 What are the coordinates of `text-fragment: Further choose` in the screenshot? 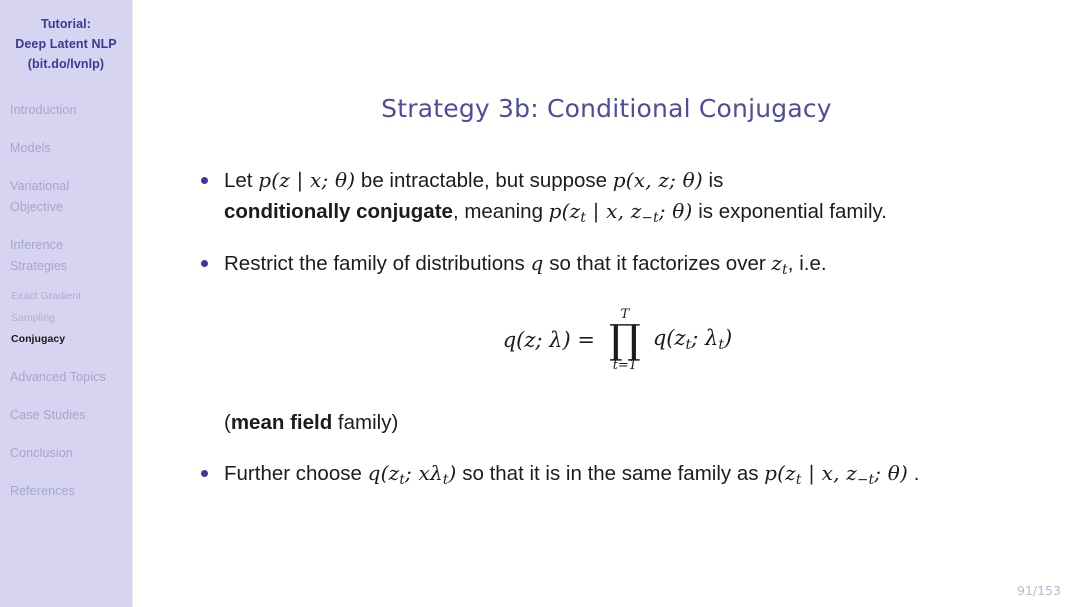 It's located at (296, 473).